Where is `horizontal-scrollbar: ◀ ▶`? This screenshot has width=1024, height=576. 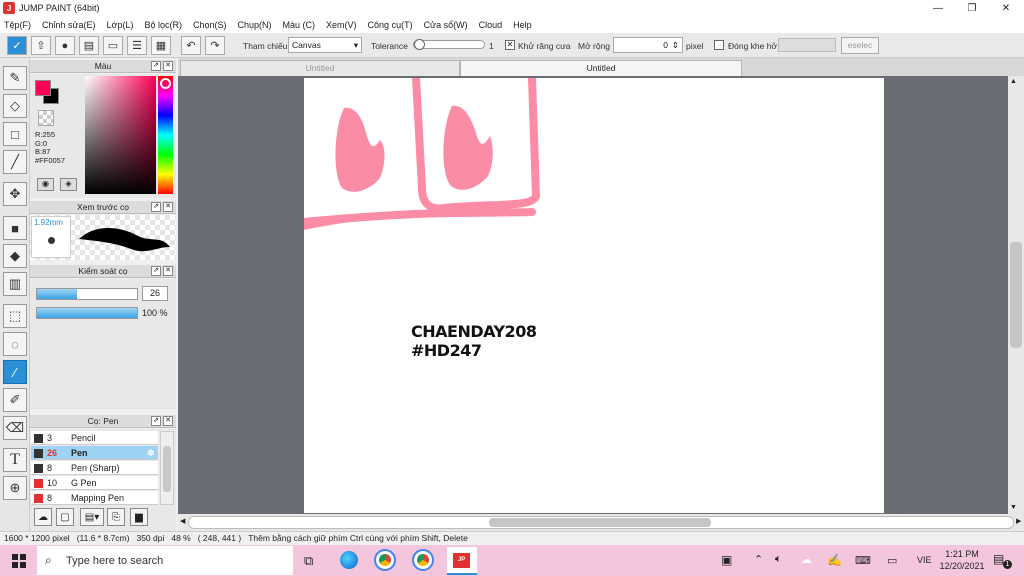 horizontal-scrollbar: ◀ ▶ is located at coordinates (601, 522).